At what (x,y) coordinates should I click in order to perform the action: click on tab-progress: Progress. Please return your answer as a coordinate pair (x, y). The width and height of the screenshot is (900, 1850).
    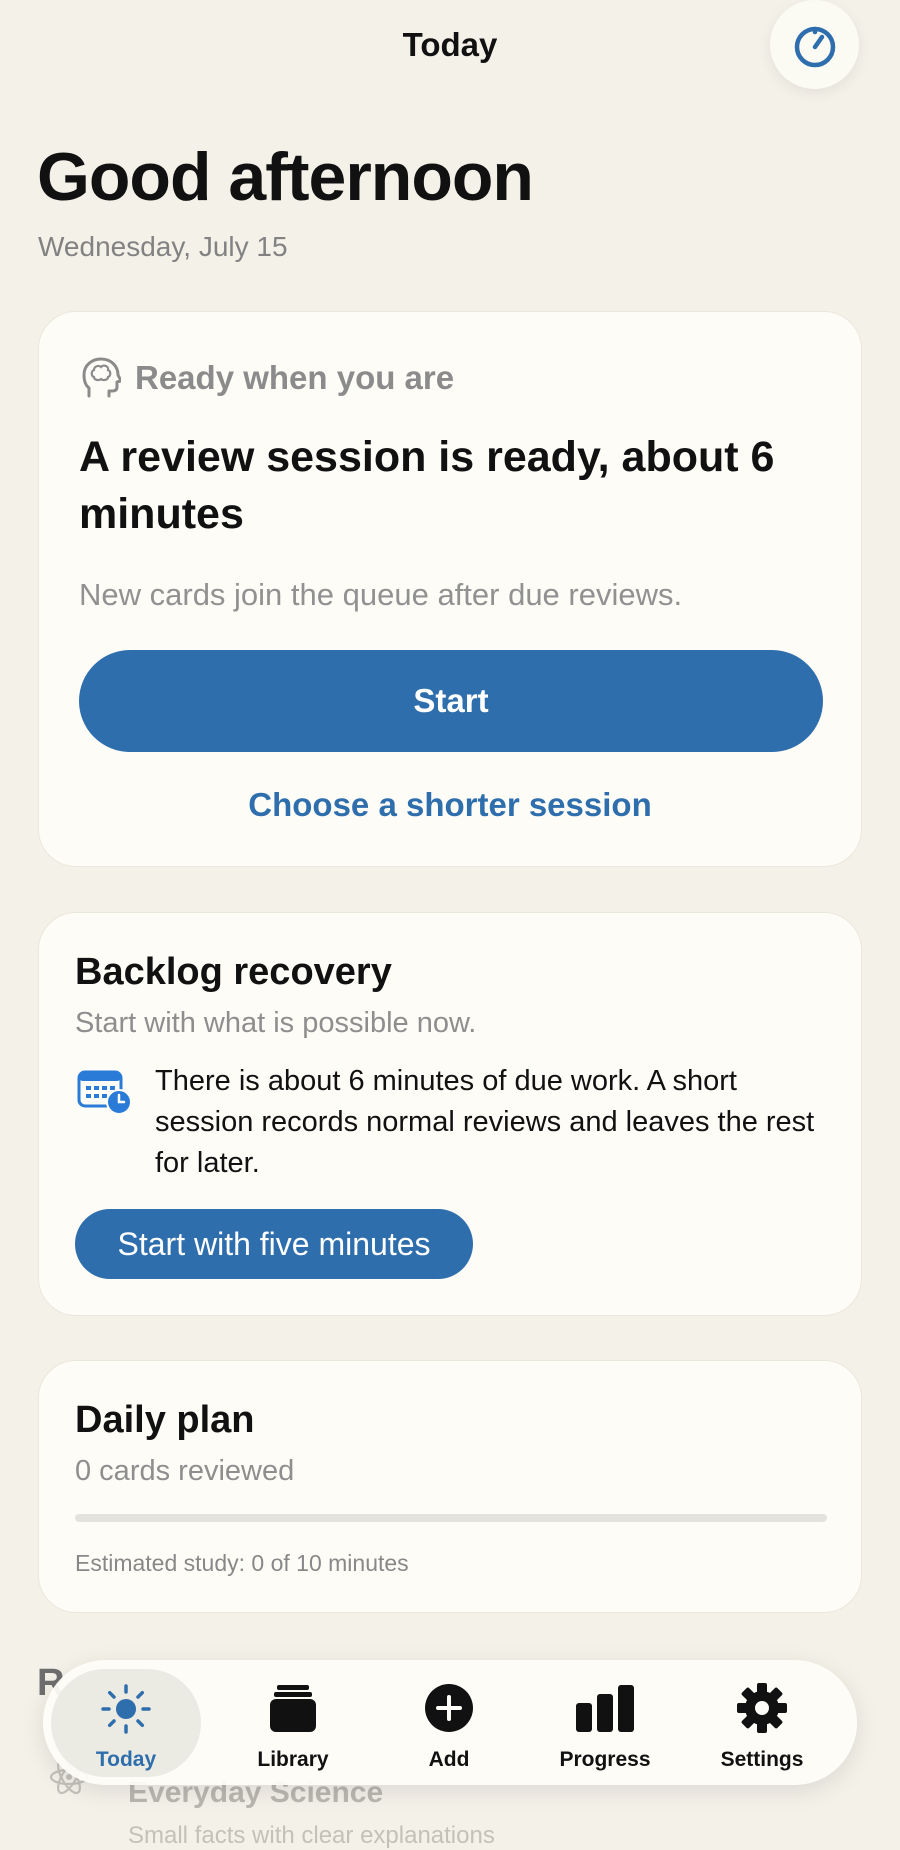
    Looking at the image, I should click on (605, 1722).